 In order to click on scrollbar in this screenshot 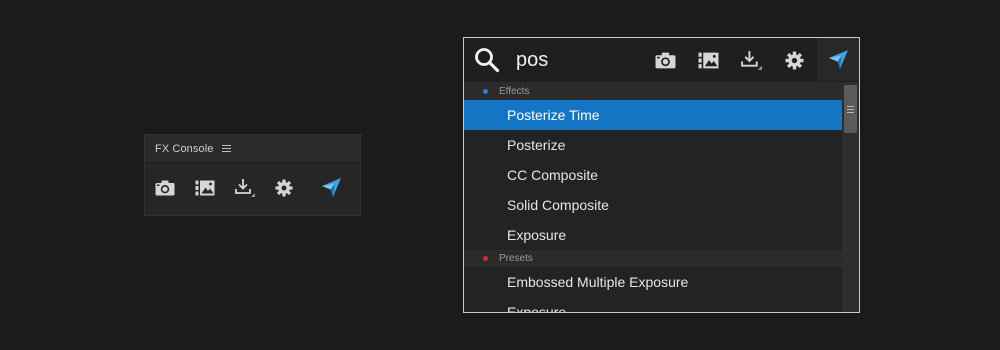, I will do `click(850, 197)`.